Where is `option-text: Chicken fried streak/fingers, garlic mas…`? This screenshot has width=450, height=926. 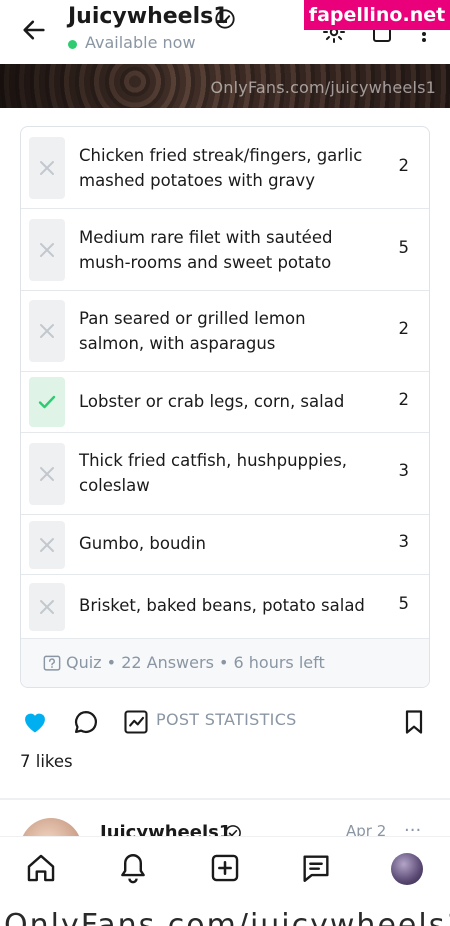
option-text: Chicken fried streak/fingers, garlic mas… is located at coordinates (221, 168).